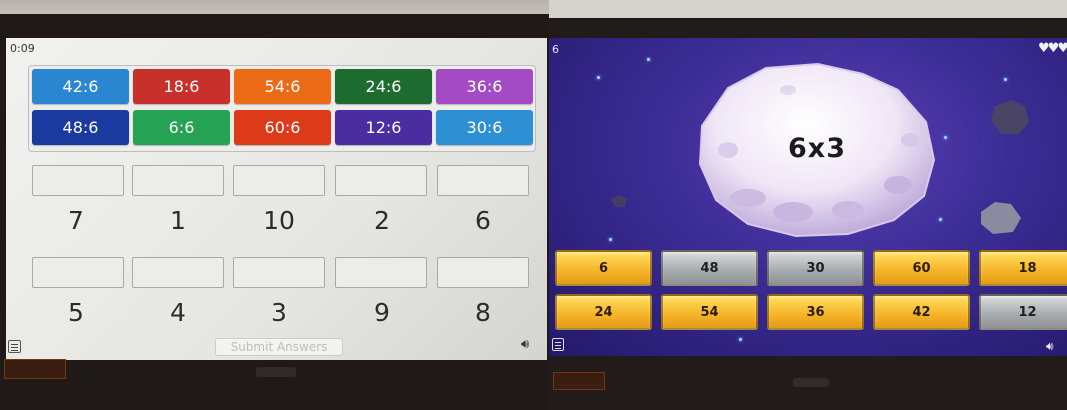  What do you see at coordinates (1023, 312) in the screenshot?
I see `answer-tile: 12` at bounding box center [1023, 312].